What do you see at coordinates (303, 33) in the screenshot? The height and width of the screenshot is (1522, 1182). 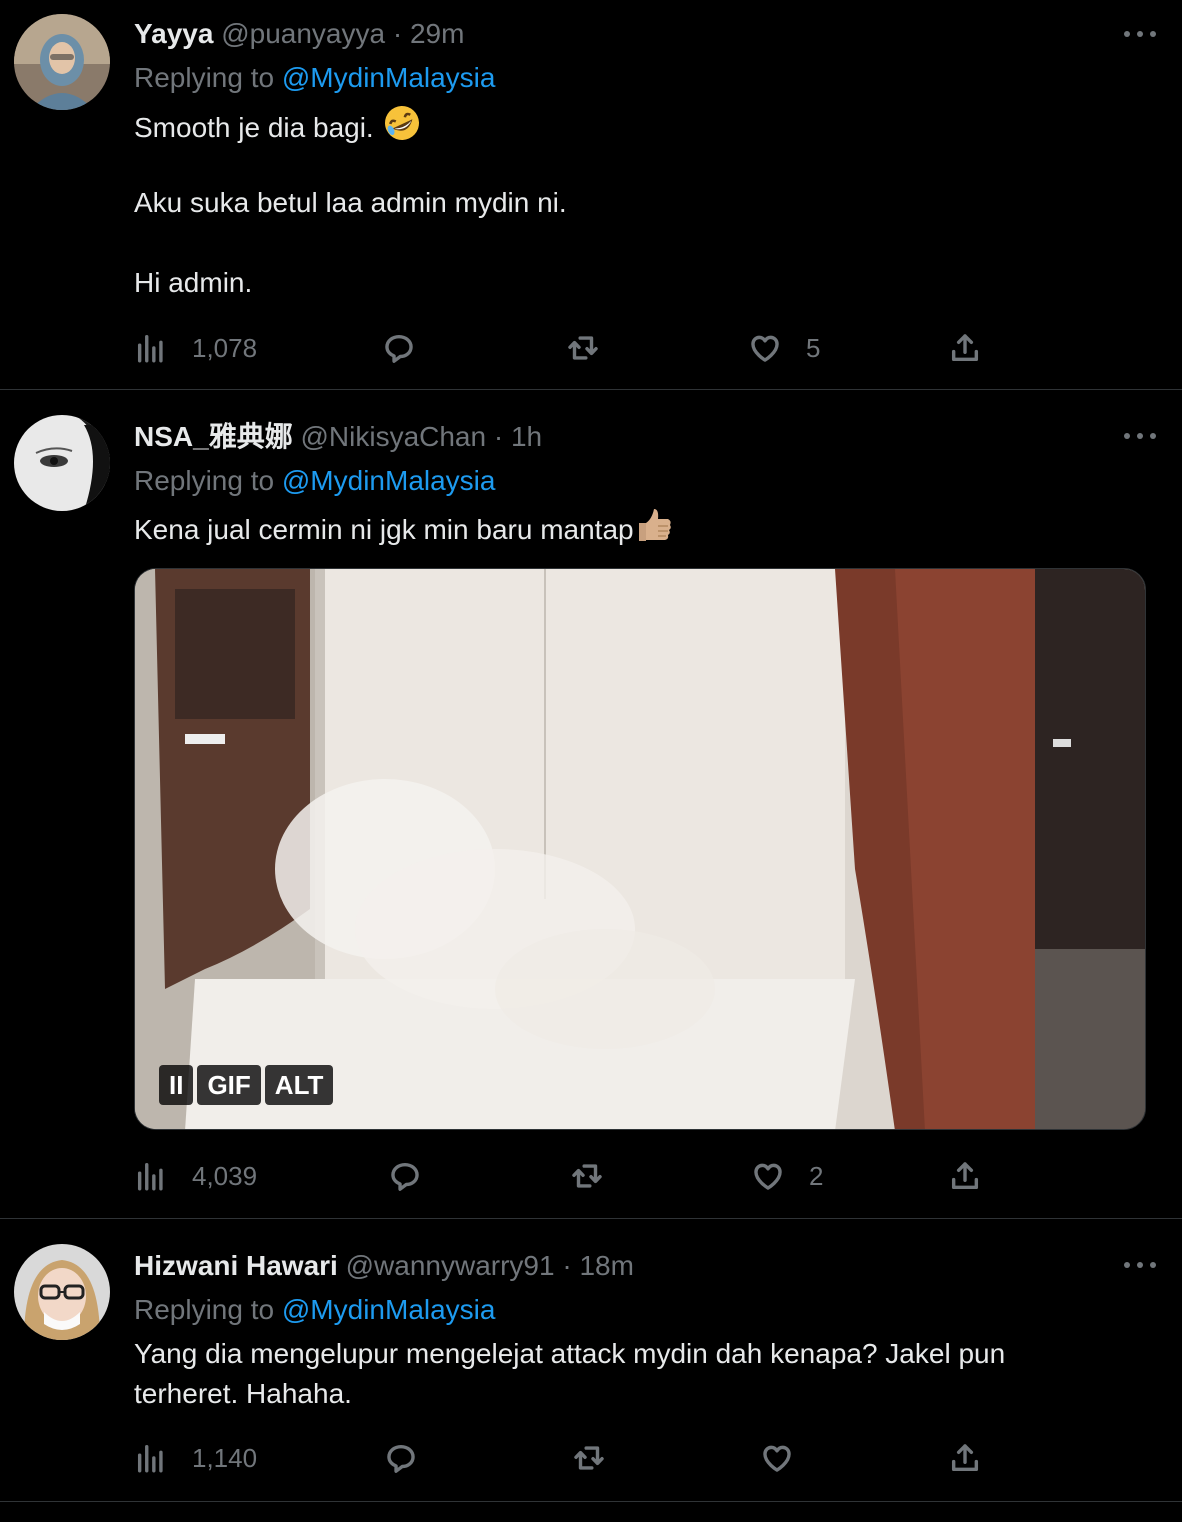 I see `handle: @puanyayya` at bounding box center [303, 33].